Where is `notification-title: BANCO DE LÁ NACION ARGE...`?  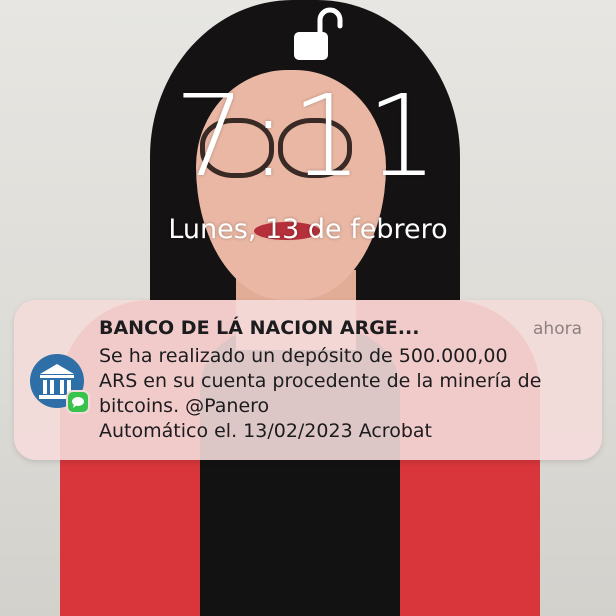 notification-title: BANCO DE LÁ NACION ARGE... is located at coordinates (259, 328).